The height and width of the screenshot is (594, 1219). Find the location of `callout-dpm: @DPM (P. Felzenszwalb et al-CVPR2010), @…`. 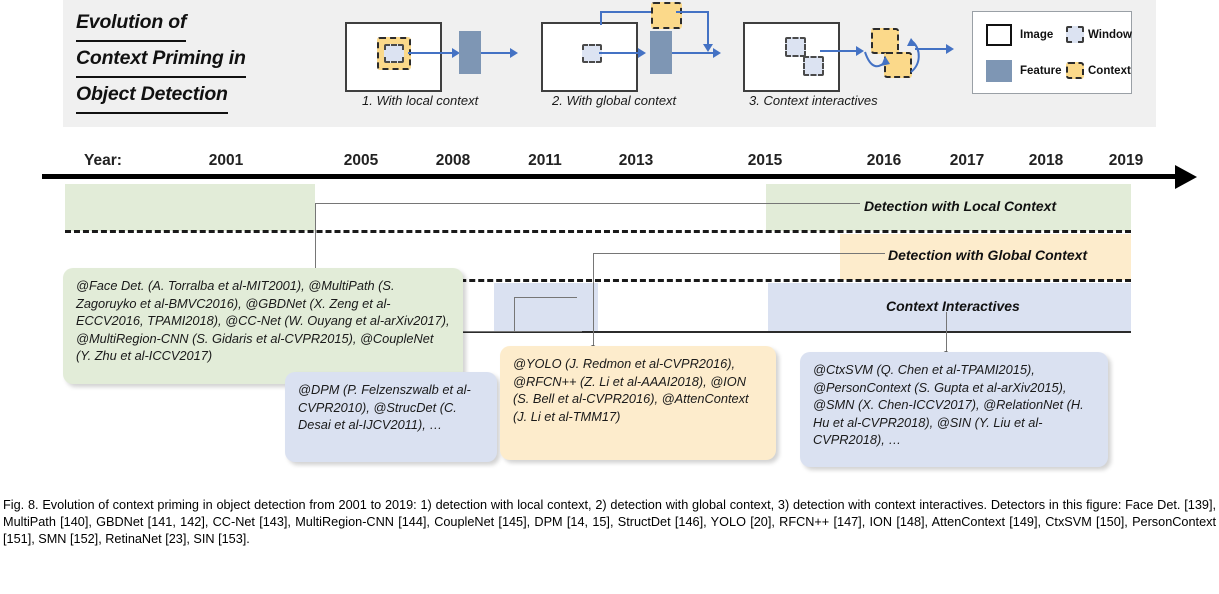

callout-dpm: @DPM (P. Felzenszwalb et al-CVPR2010), @… is located at coordinates (391, 417).